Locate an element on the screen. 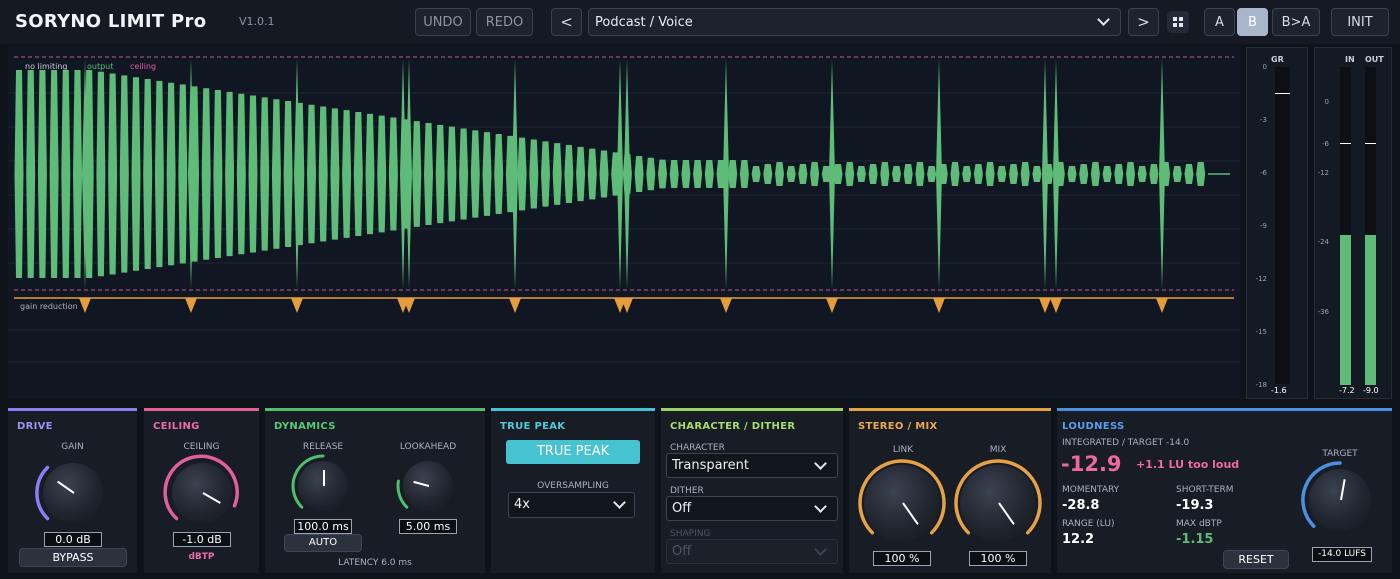 This screenshot has height=579, width=1400. gr-meter-track is located at coordinates (1282, 225).